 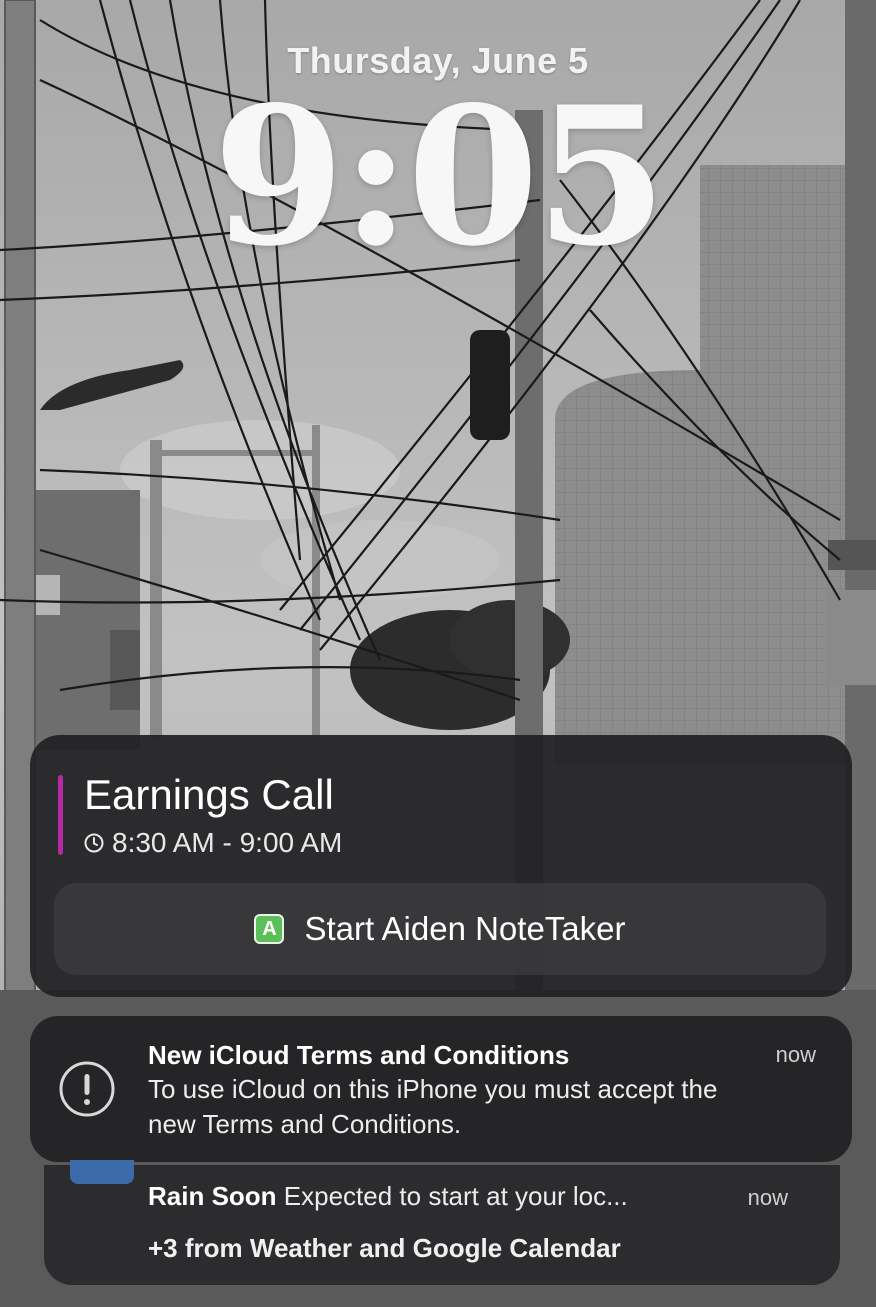 What do you see at coordinates (227, 842) in the screenshot?
I see `event-time-range: 8:30 AM - 9:00 AM` at bounding box center [227, 842].